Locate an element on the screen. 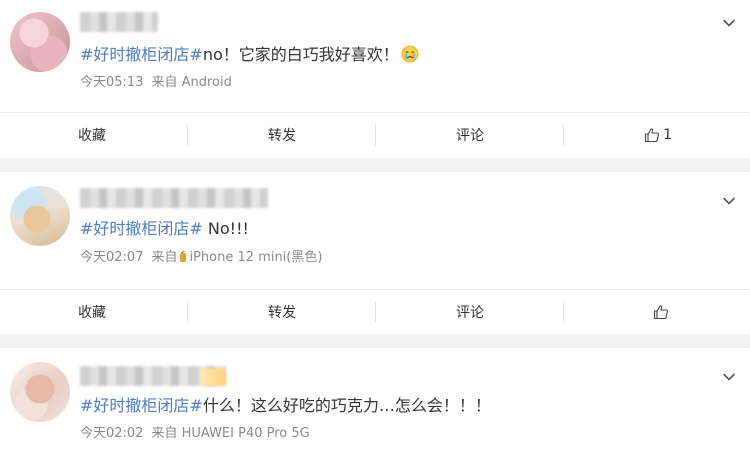 The height and width of the screenshot is (466, 750). action-bar: 收藏 转发 评论 is located at coordinates (375, 311).